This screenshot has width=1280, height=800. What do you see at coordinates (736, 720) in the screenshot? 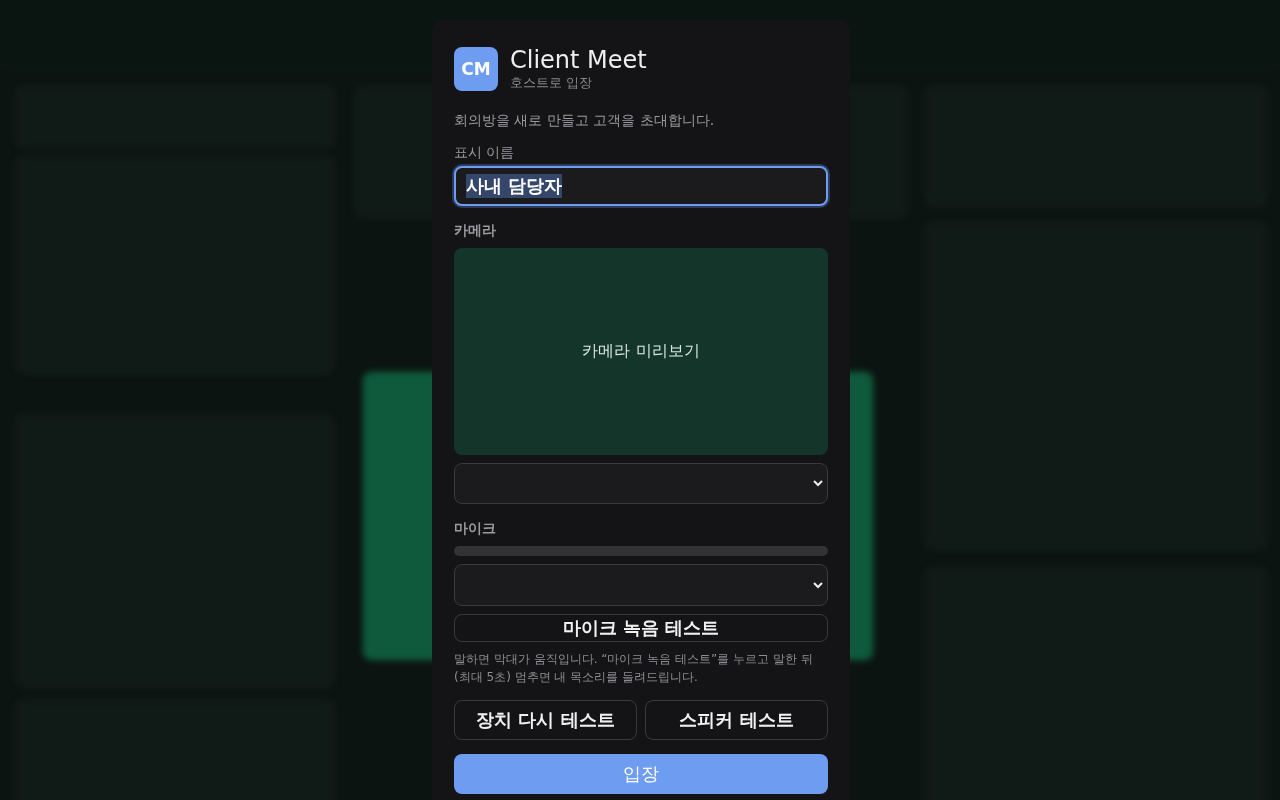
I see `test-button: 스피커 테스트` at bounding box center [736, 720].